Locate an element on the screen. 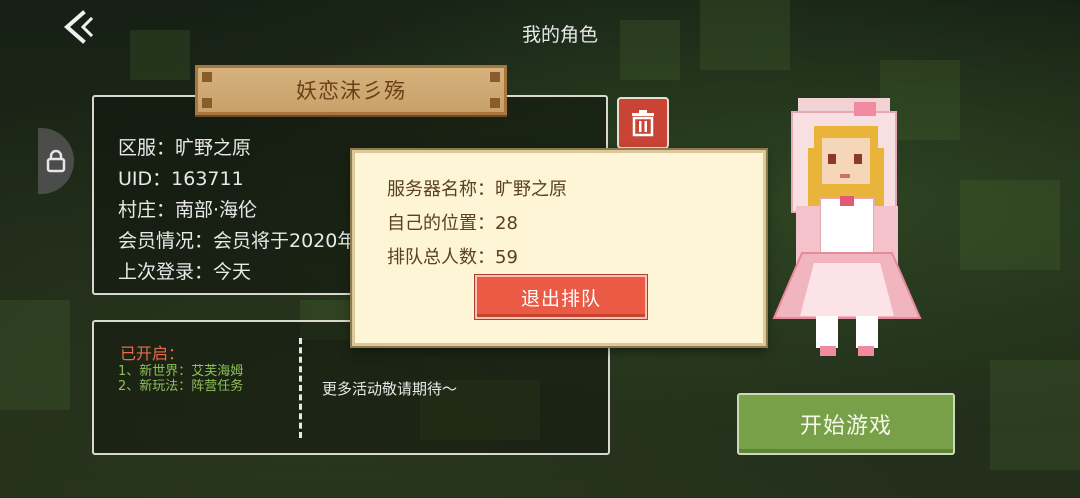 Image resolution: width=1080 pixels, height=498 pixels. village-info: 村庄：南部·海伦 is located at coordinates (188, 210).